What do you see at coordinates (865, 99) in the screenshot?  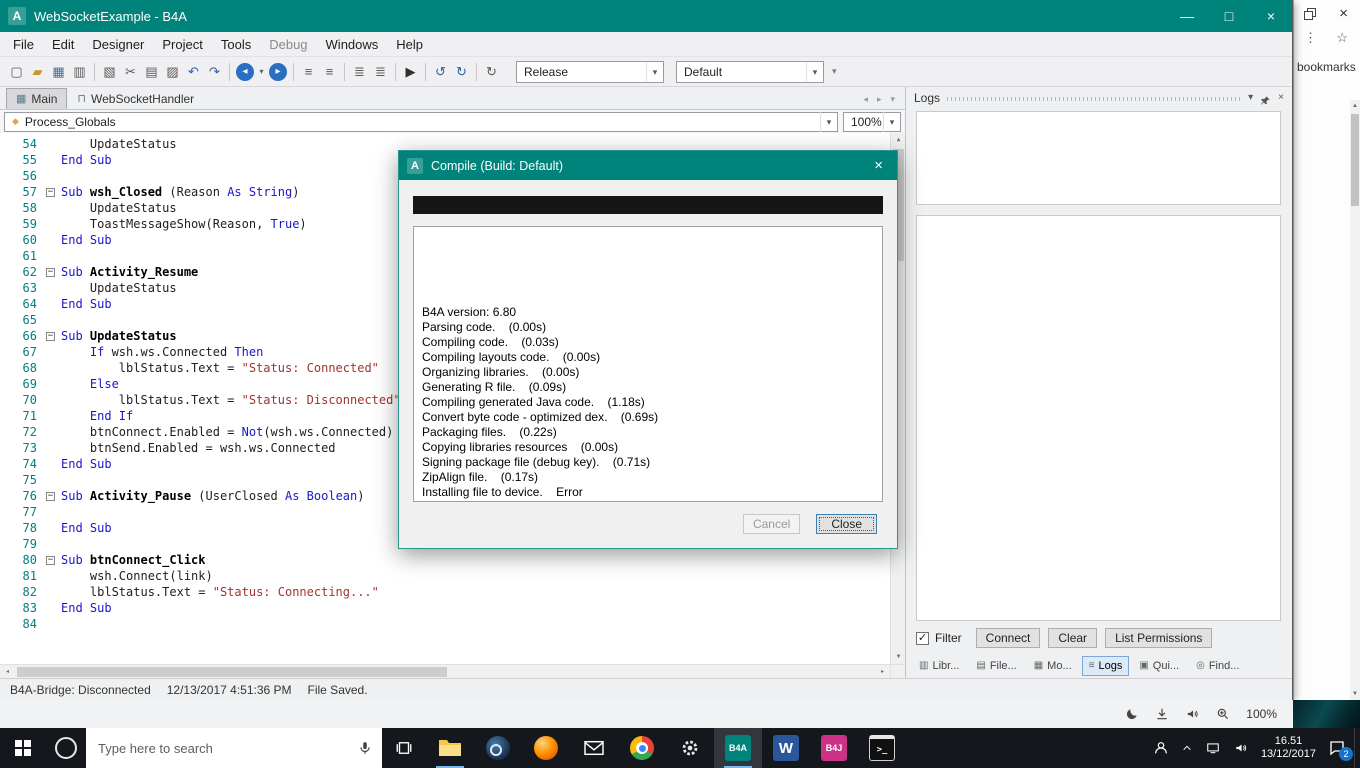 I see `tab-scroll-left-icon: ◂` at bounding box center [865, 99].